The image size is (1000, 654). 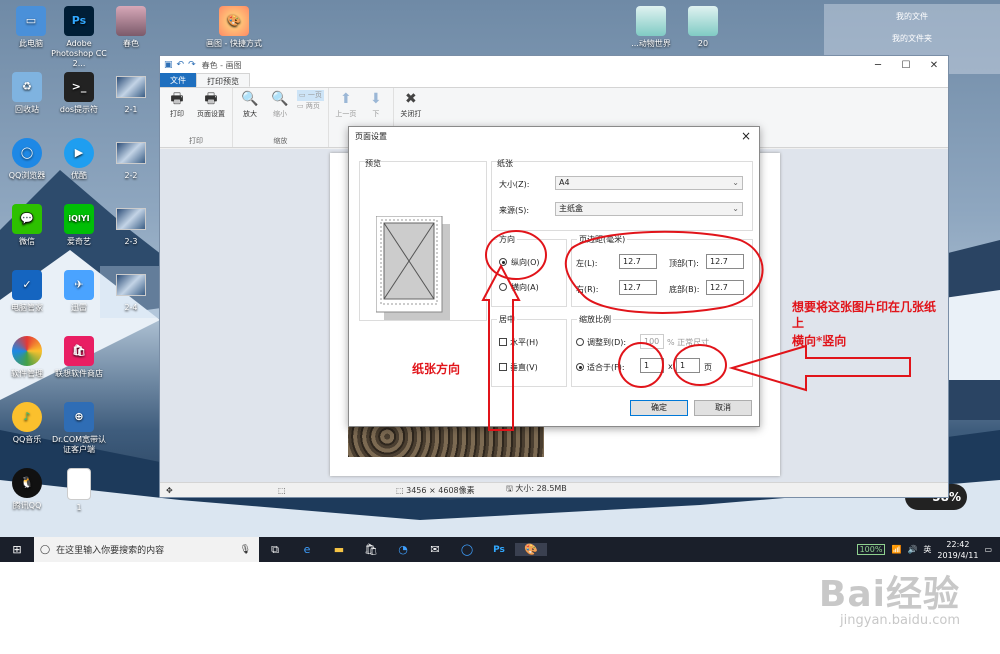 I want to click on search-placeholder: 在这里输入你要搜索的内容, so click(x=110, y=551).